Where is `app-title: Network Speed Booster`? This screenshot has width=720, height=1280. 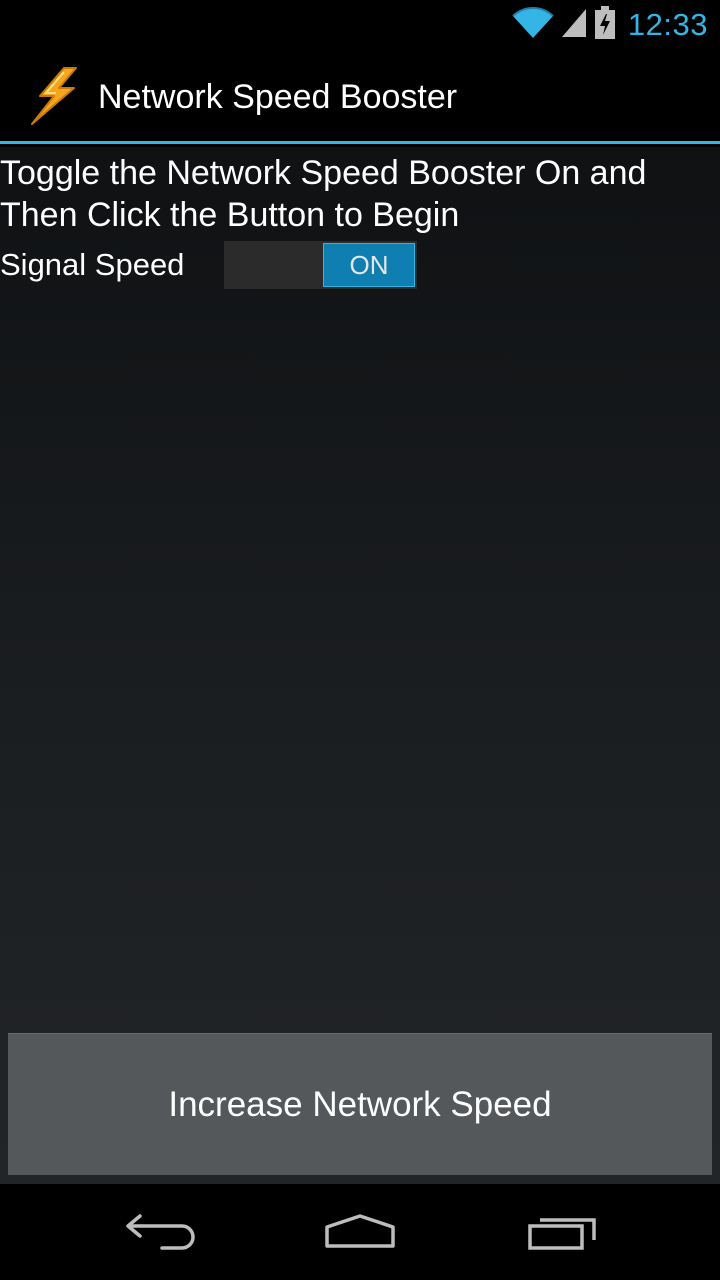 app-title: Network Speed Booster is located at coordinates (278, 97).